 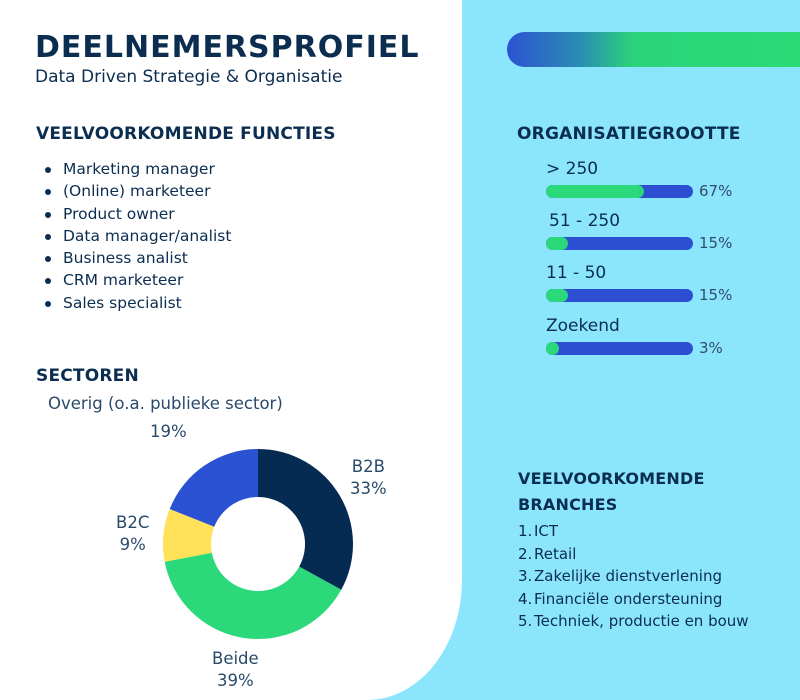 What do you see at coordinates (656, 179) in the screenshot?
I see `org-size-row: > 250 67%` at bounding box center [656, 179].